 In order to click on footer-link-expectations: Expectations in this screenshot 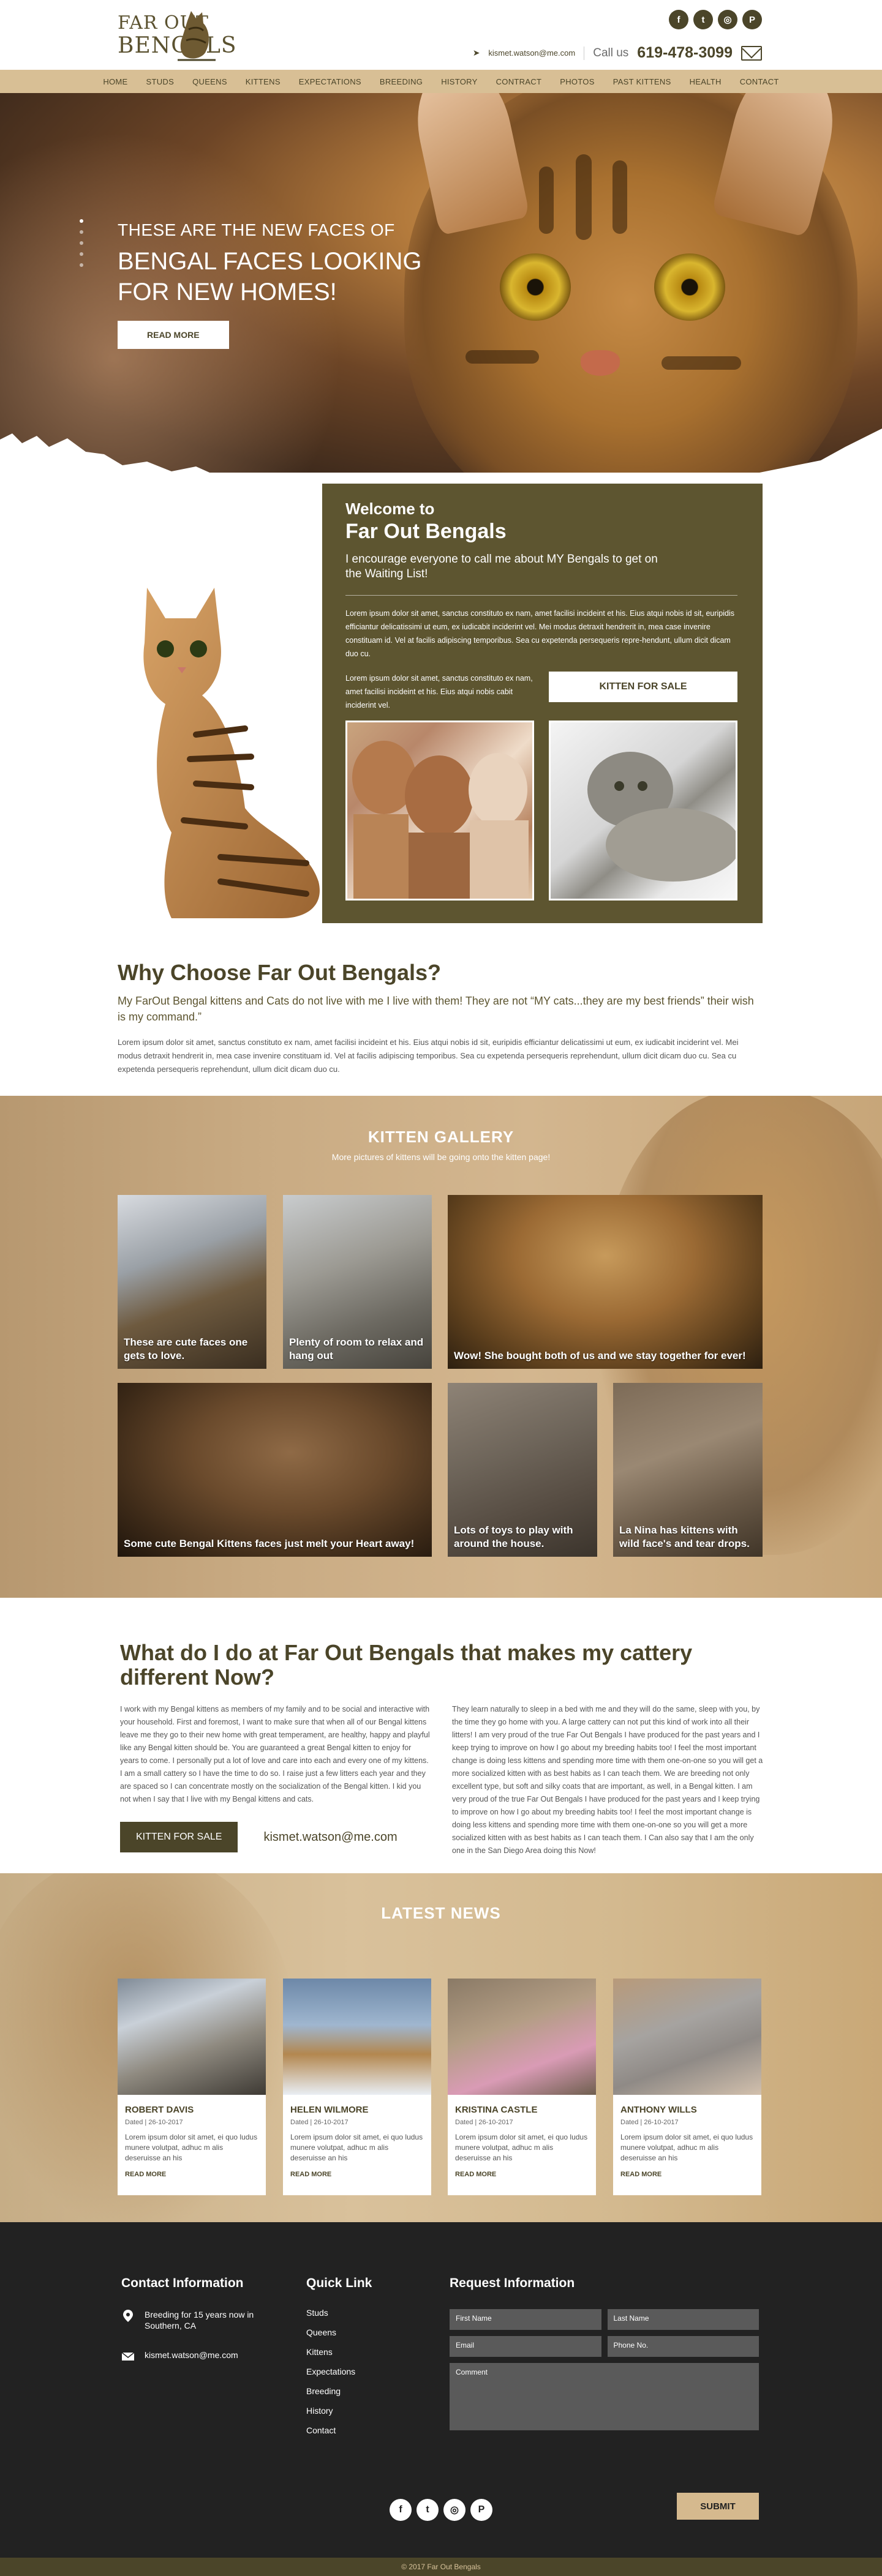, I will do `click(339, 2371)`.